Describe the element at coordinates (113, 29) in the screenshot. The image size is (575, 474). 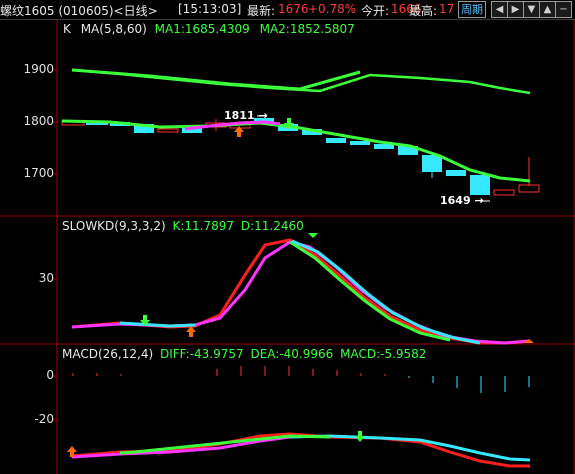
I see `legend-ma: MA(5,8,60)` at that location.